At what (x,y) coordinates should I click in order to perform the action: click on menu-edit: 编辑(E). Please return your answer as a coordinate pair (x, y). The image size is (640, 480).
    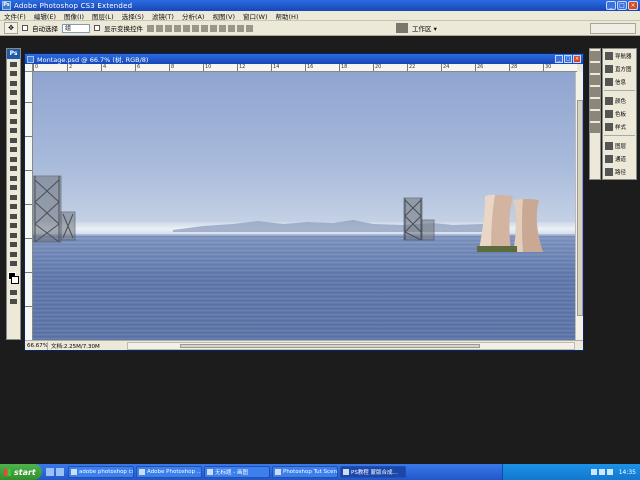
    Looking at the image, I should click on (45, 16).